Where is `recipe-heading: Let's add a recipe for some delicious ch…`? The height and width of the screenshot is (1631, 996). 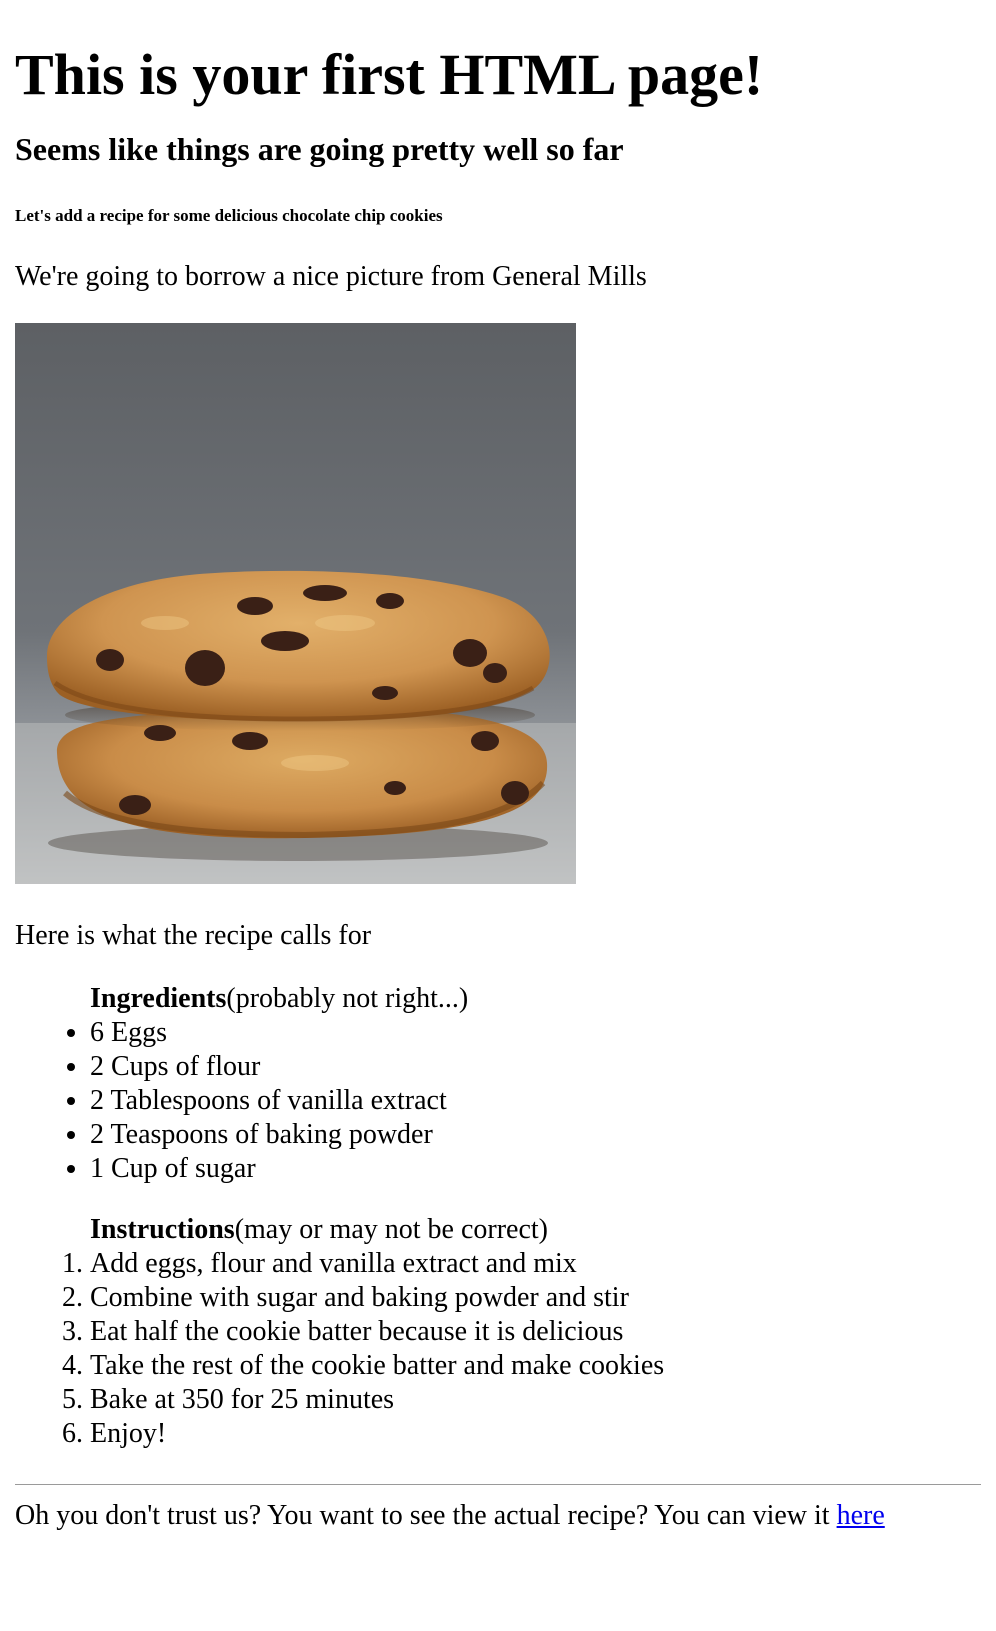
recipe-heading: Let's add a recipe for some delicious ch… is located at coordinates (229, 215).